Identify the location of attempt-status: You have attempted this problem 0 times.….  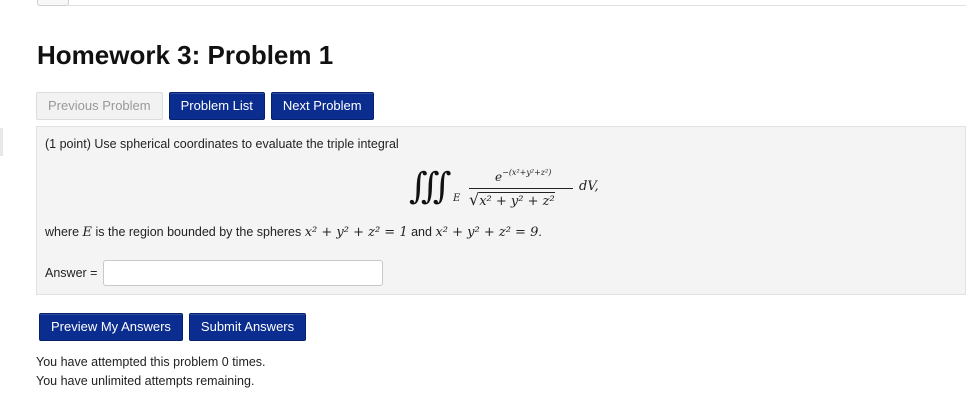
(151, 372).